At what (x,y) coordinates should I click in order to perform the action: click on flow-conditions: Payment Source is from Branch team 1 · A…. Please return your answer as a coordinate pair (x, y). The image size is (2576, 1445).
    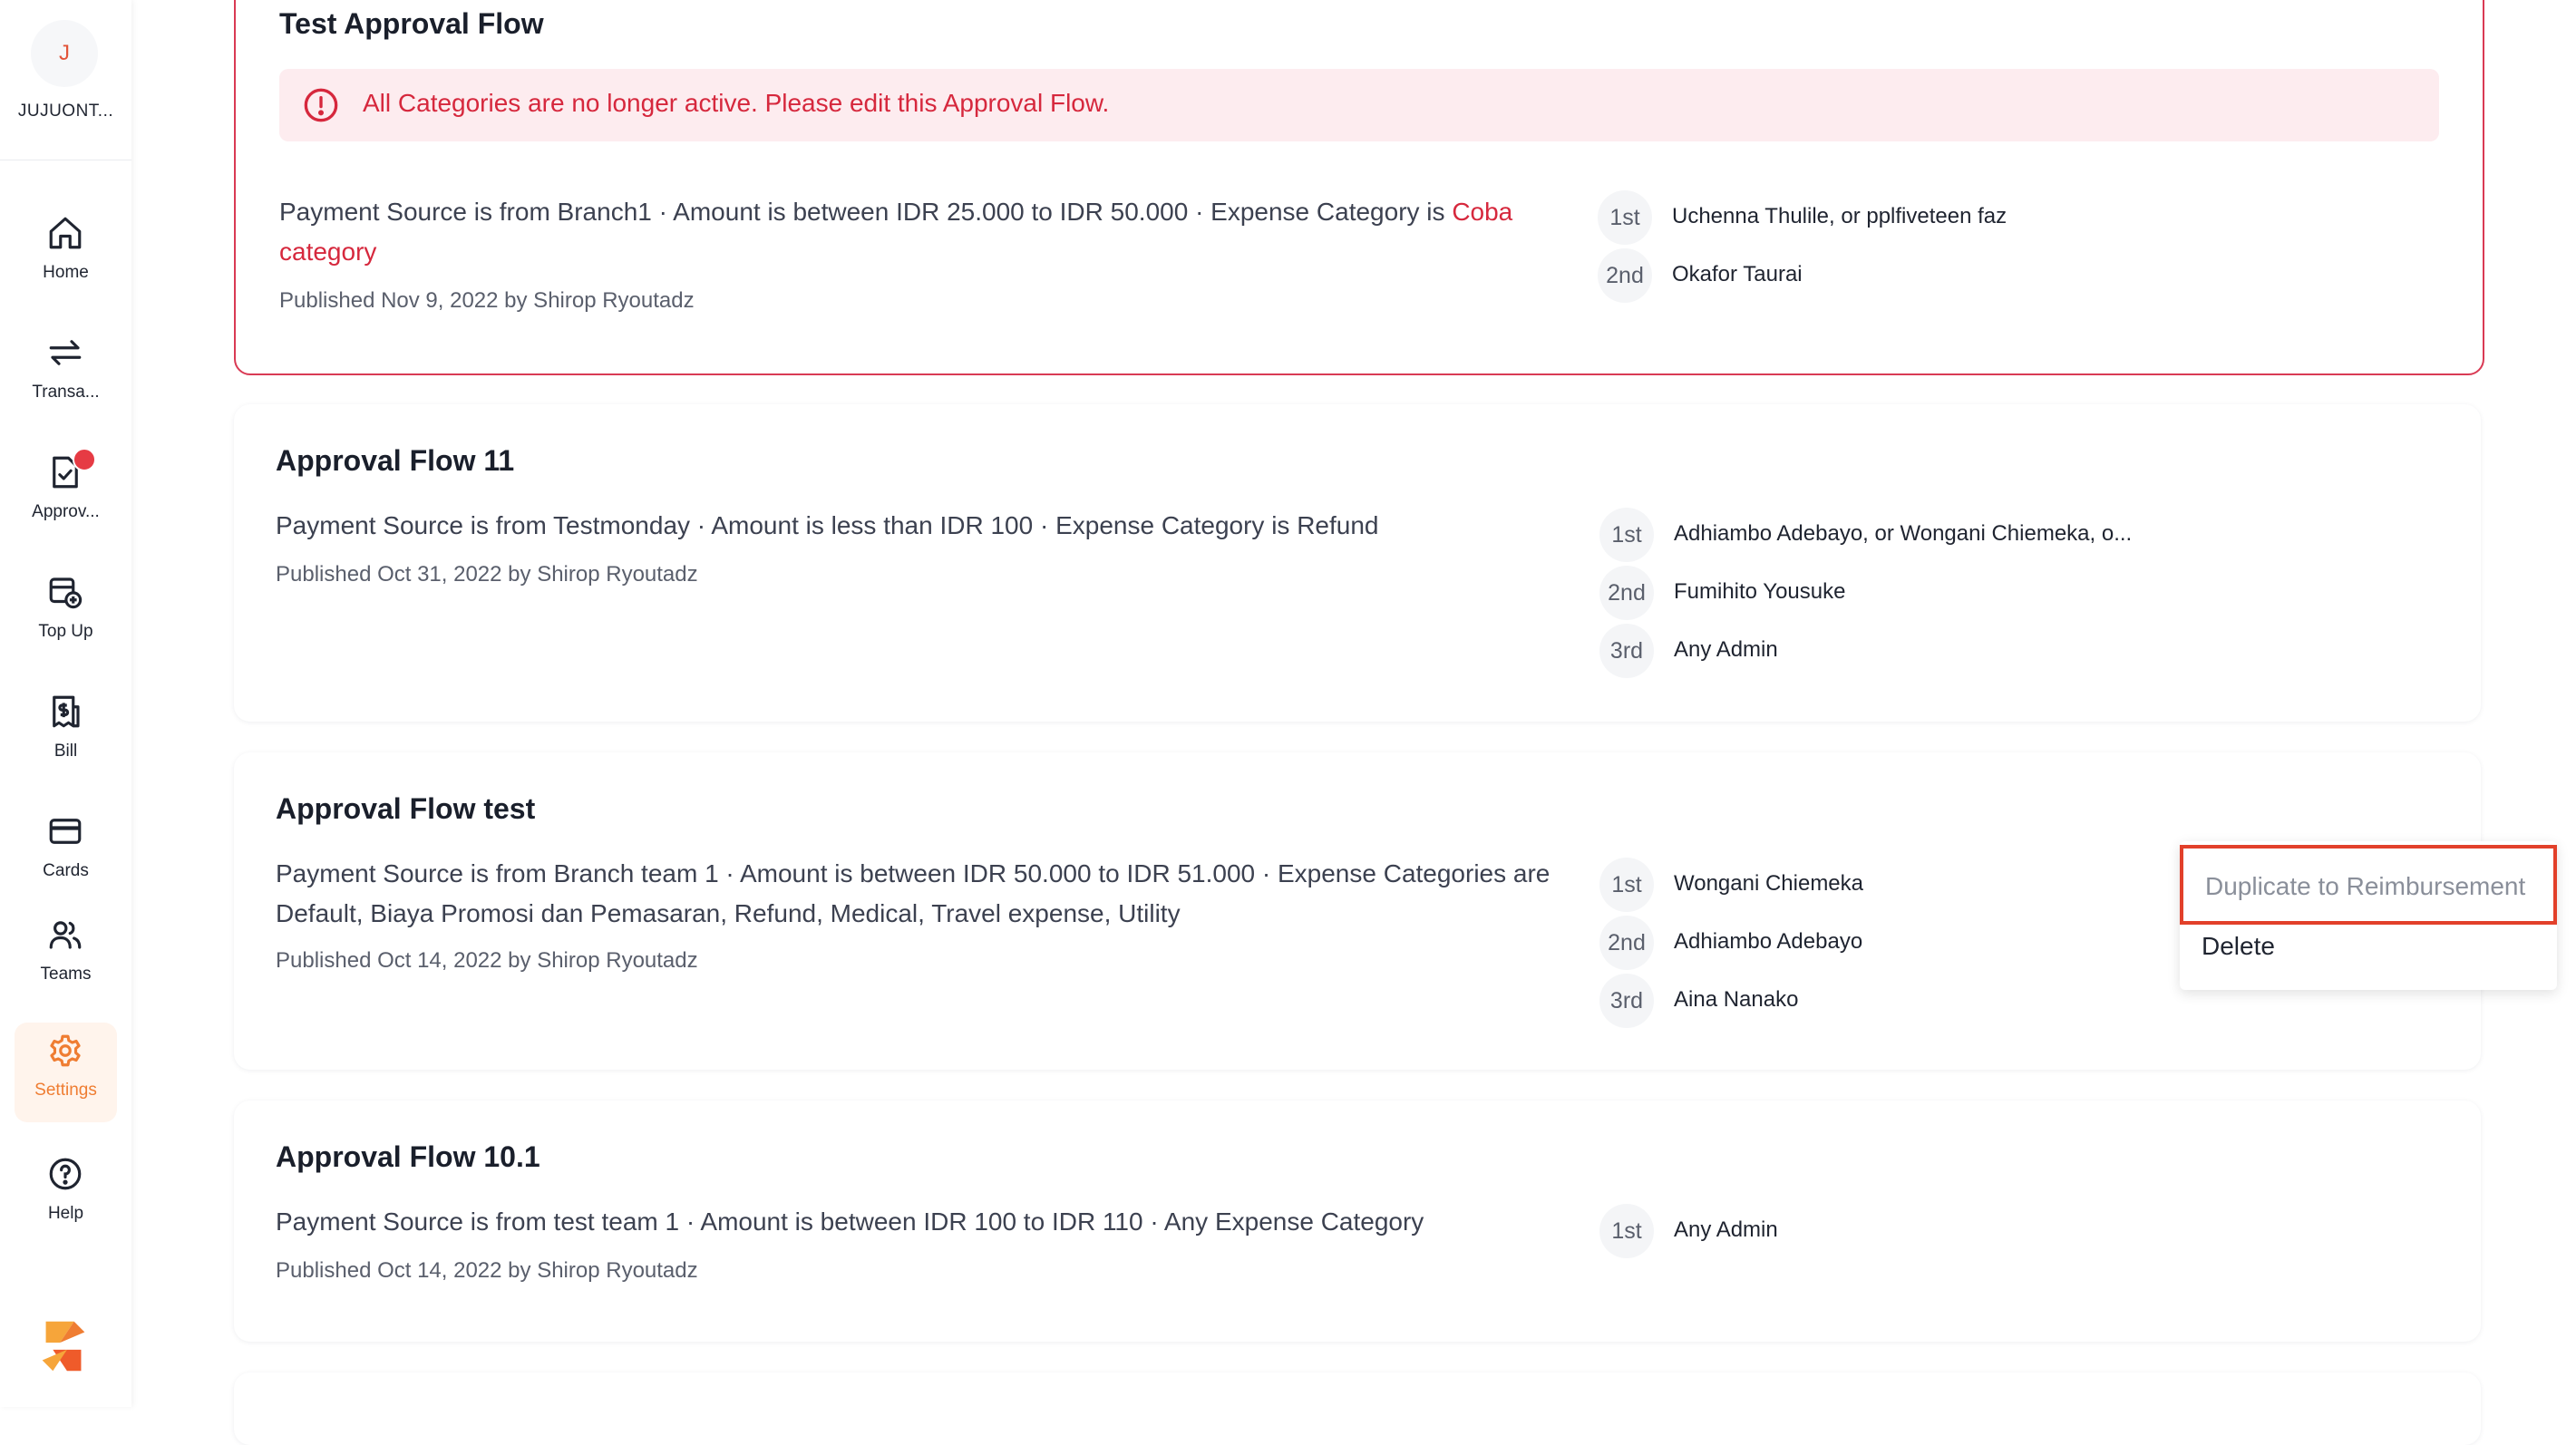
    Looking at the image, I should click on (913, 893).